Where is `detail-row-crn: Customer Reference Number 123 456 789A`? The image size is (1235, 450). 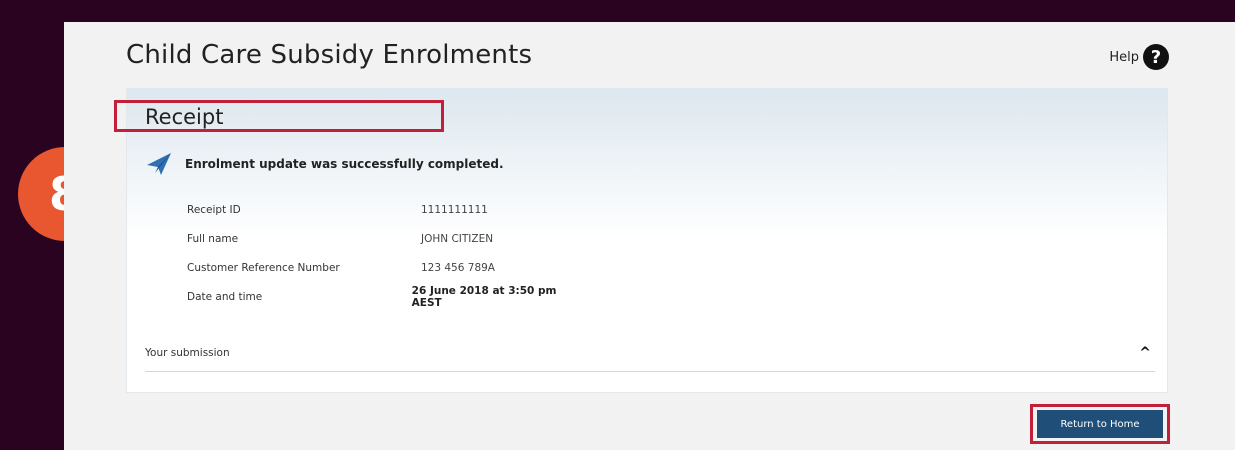 detail-row-crn: Customer Reference Number 123 456 789A is located at coordinates (383, 267).